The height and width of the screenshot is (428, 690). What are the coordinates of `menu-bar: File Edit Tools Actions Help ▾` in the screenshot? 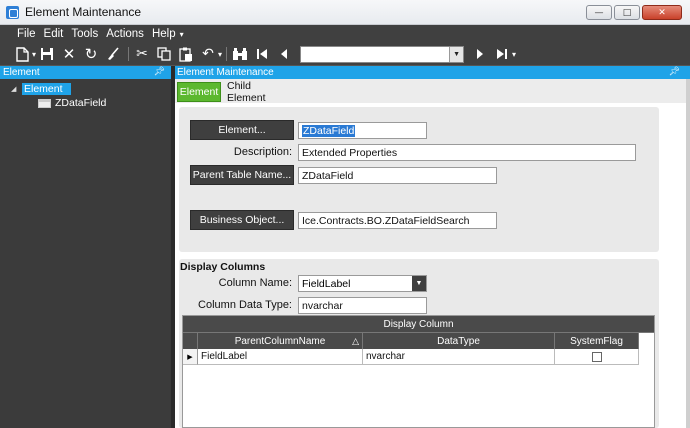 It's located at (345, 34).